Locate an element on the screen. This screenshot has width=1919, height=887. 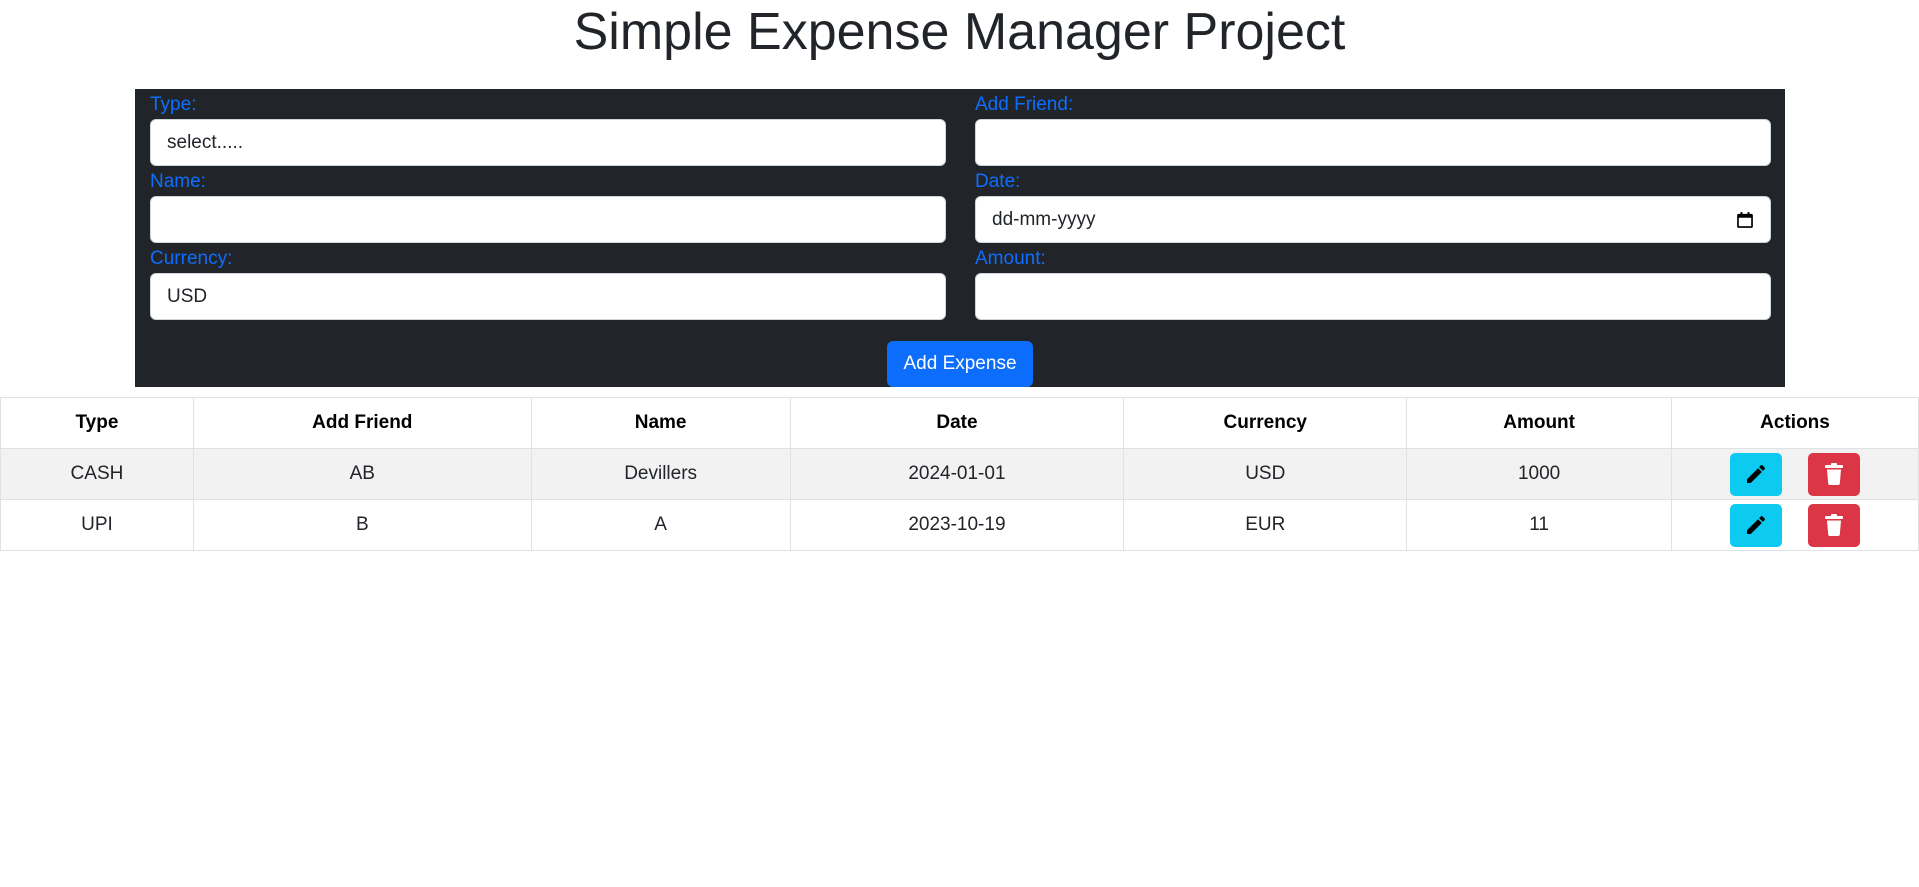
cell-add-friend: AB is located at coordinates (362, 474).